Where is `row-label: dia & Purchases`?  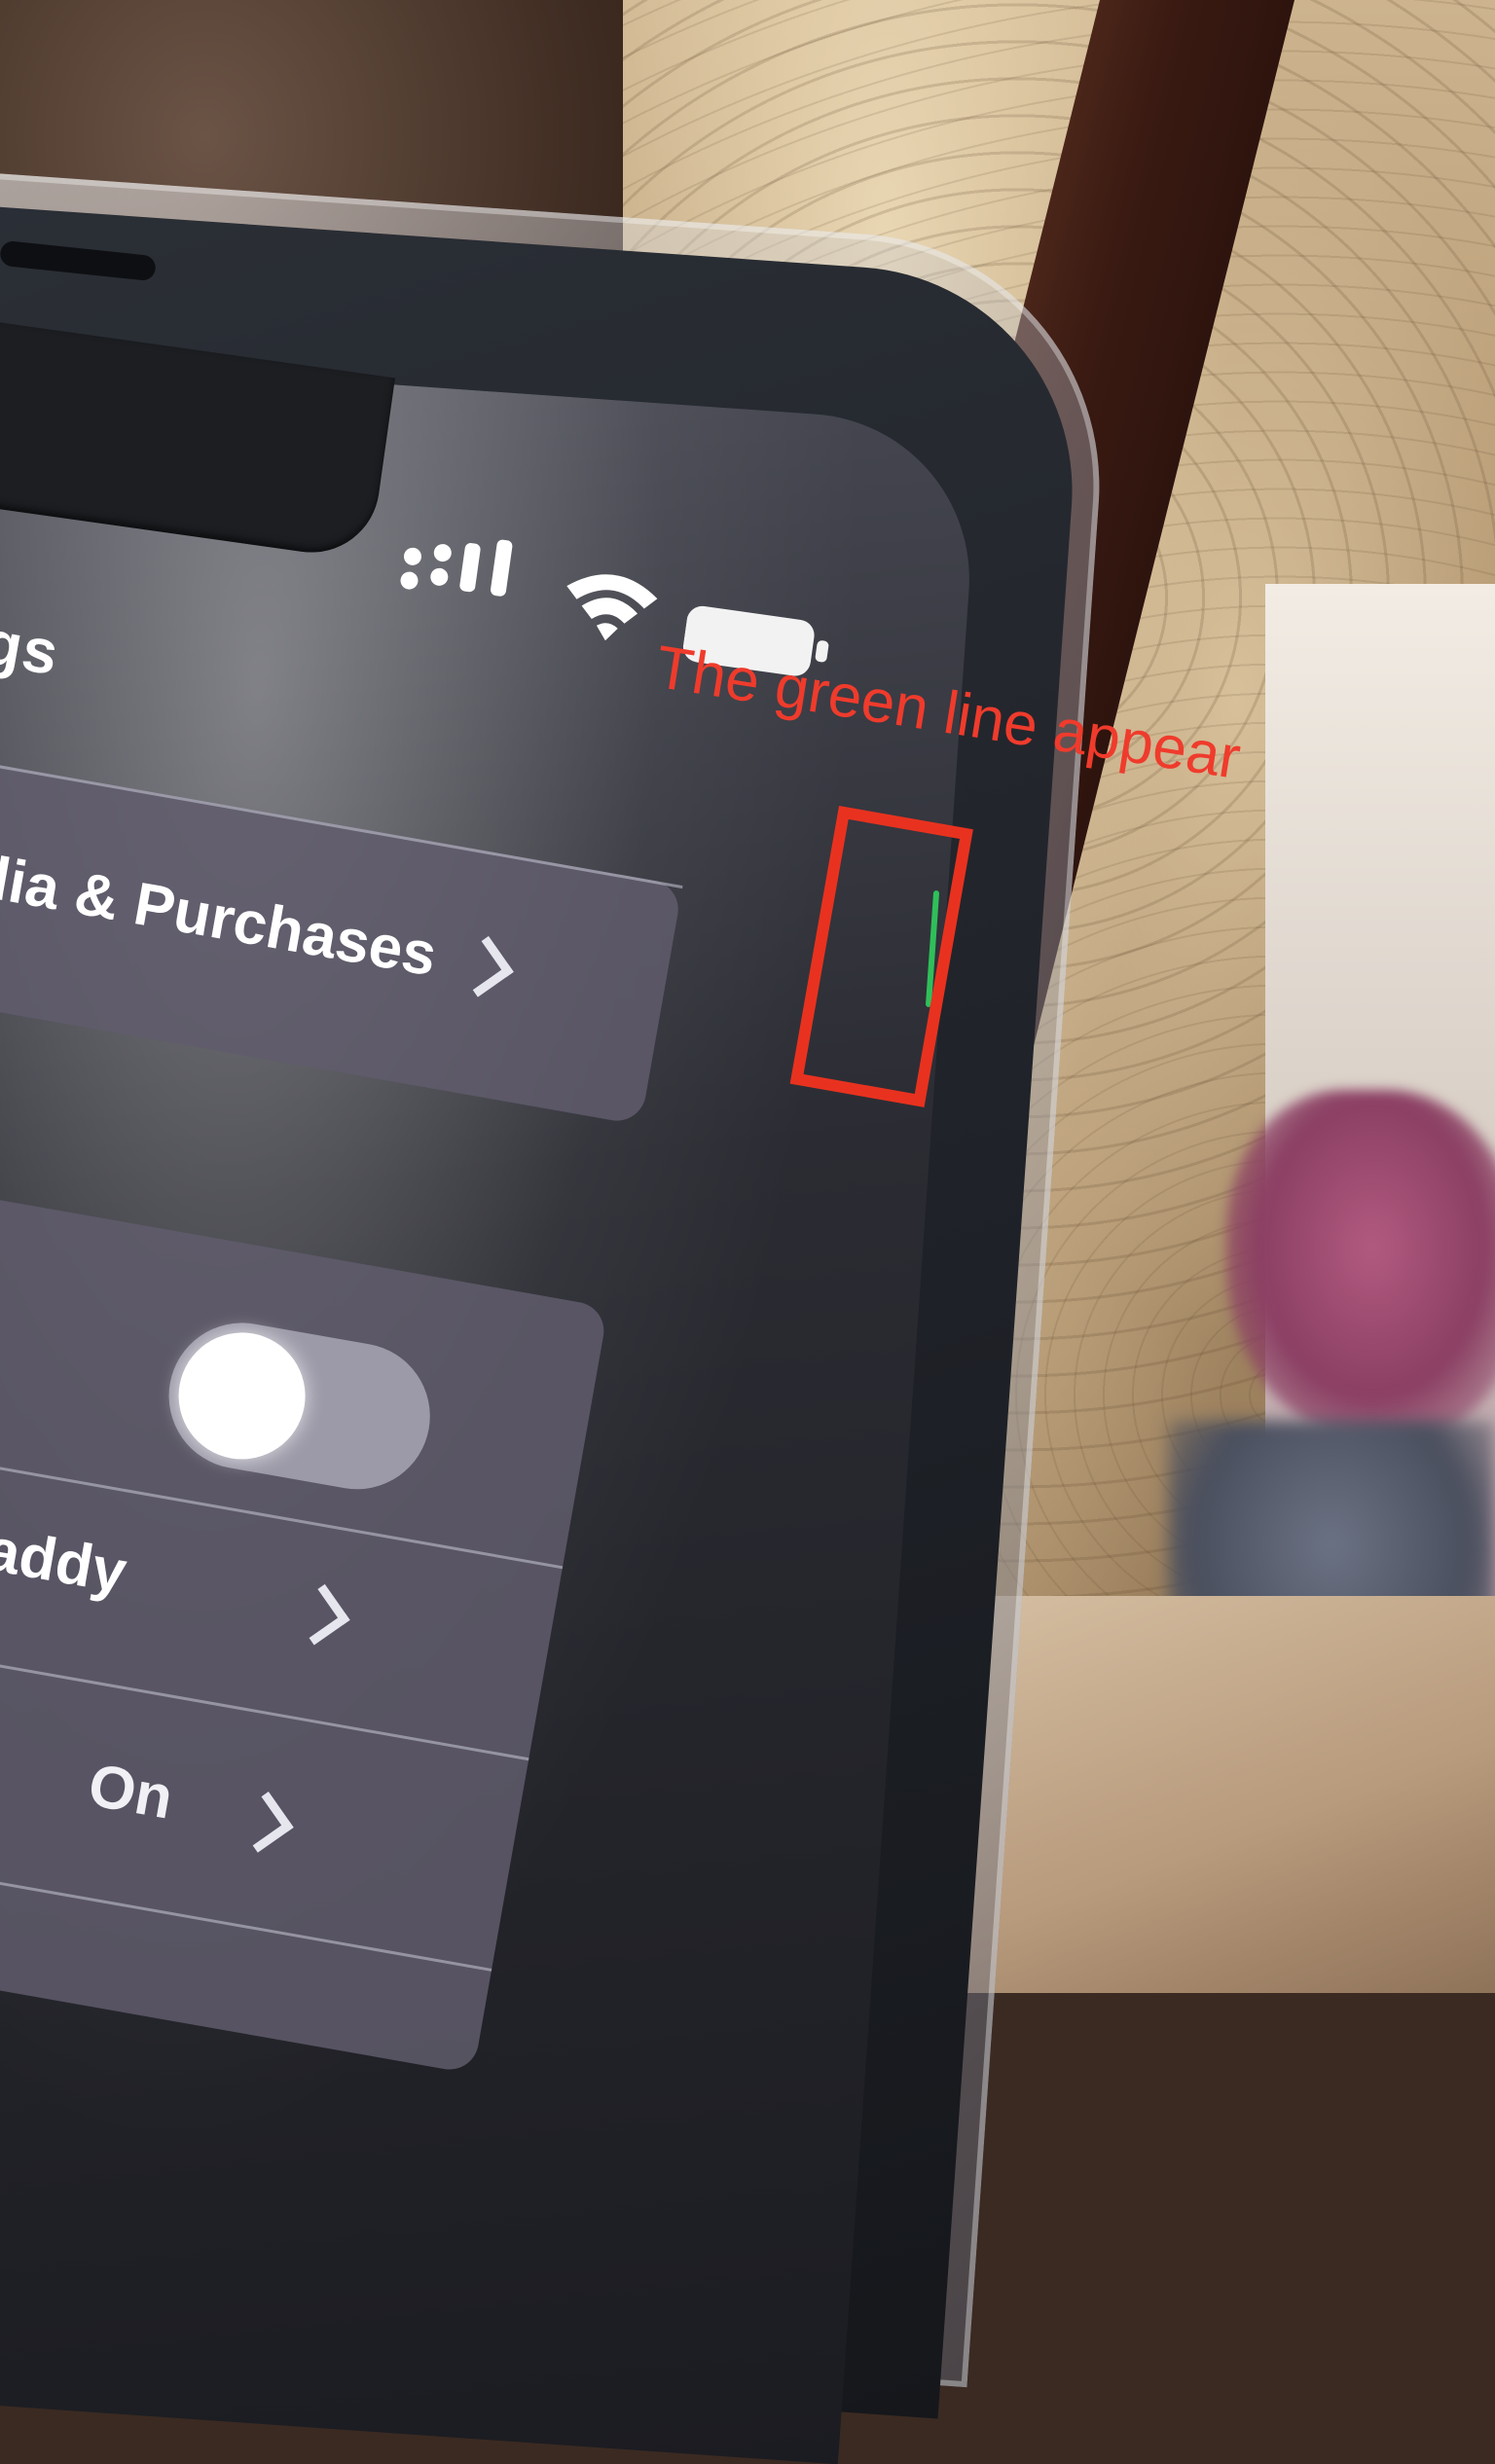
row-label: dia & Purchases is located at coordinates (221, 915).